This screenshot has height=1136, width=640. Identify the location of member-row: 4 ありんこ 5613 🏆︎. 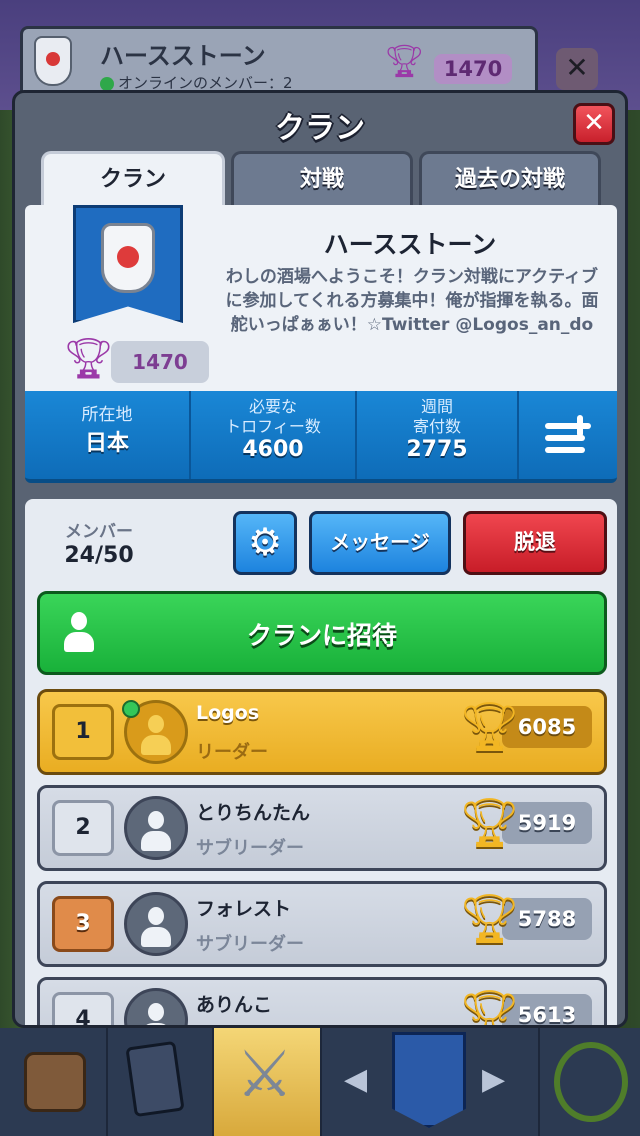
(322, 1002).